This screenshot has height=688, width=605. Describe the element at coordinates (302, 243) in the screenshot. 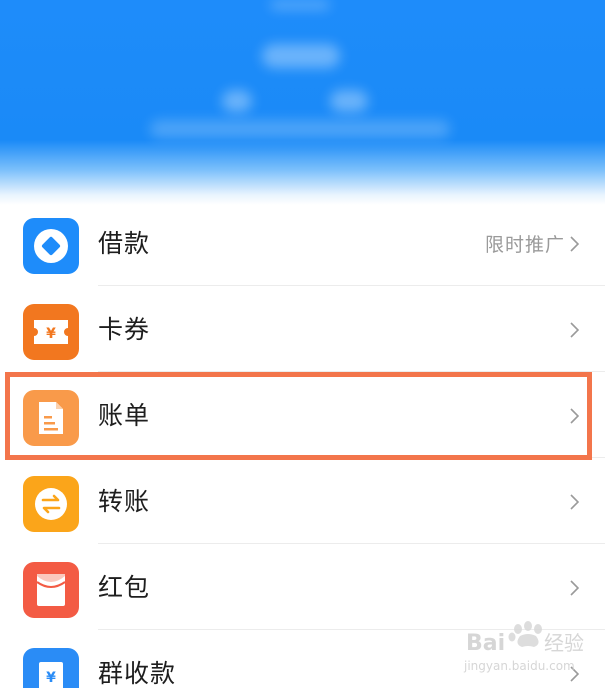

I see `menu-item-loan: 借款 限时推广` at that location.